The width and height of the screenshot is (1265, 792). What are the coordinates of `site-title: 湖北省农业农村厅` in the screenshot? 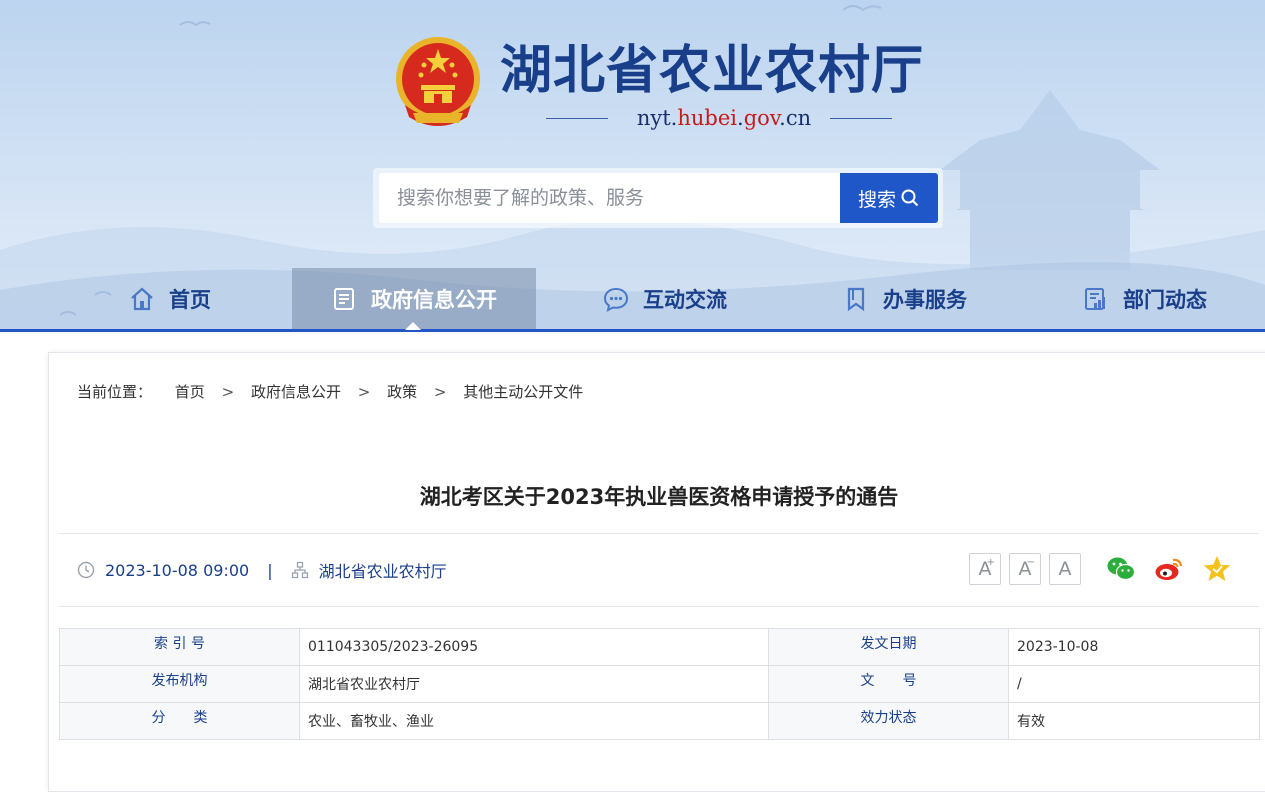 It's located at (712, 70).